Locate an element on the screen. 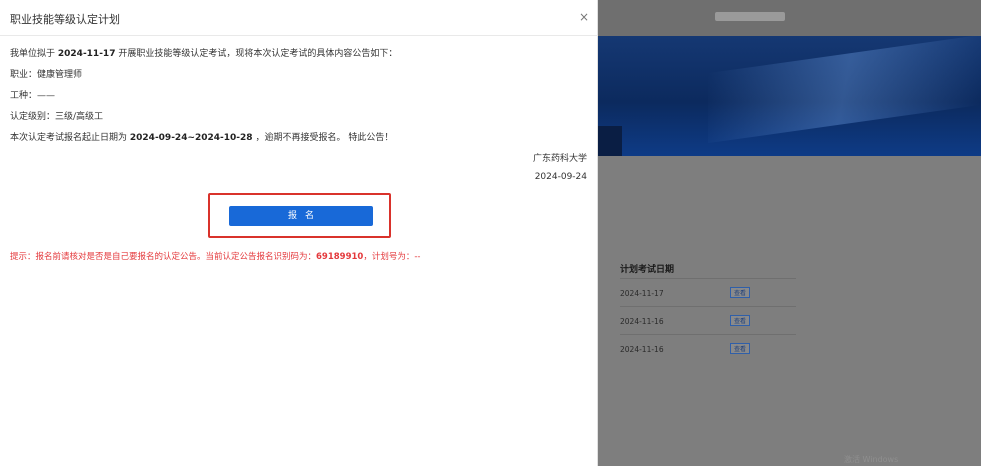 This screenshot has width=981, height=466. period-pre: 本次认定考试报名起止日期为 is located at coordinates (69, 138).